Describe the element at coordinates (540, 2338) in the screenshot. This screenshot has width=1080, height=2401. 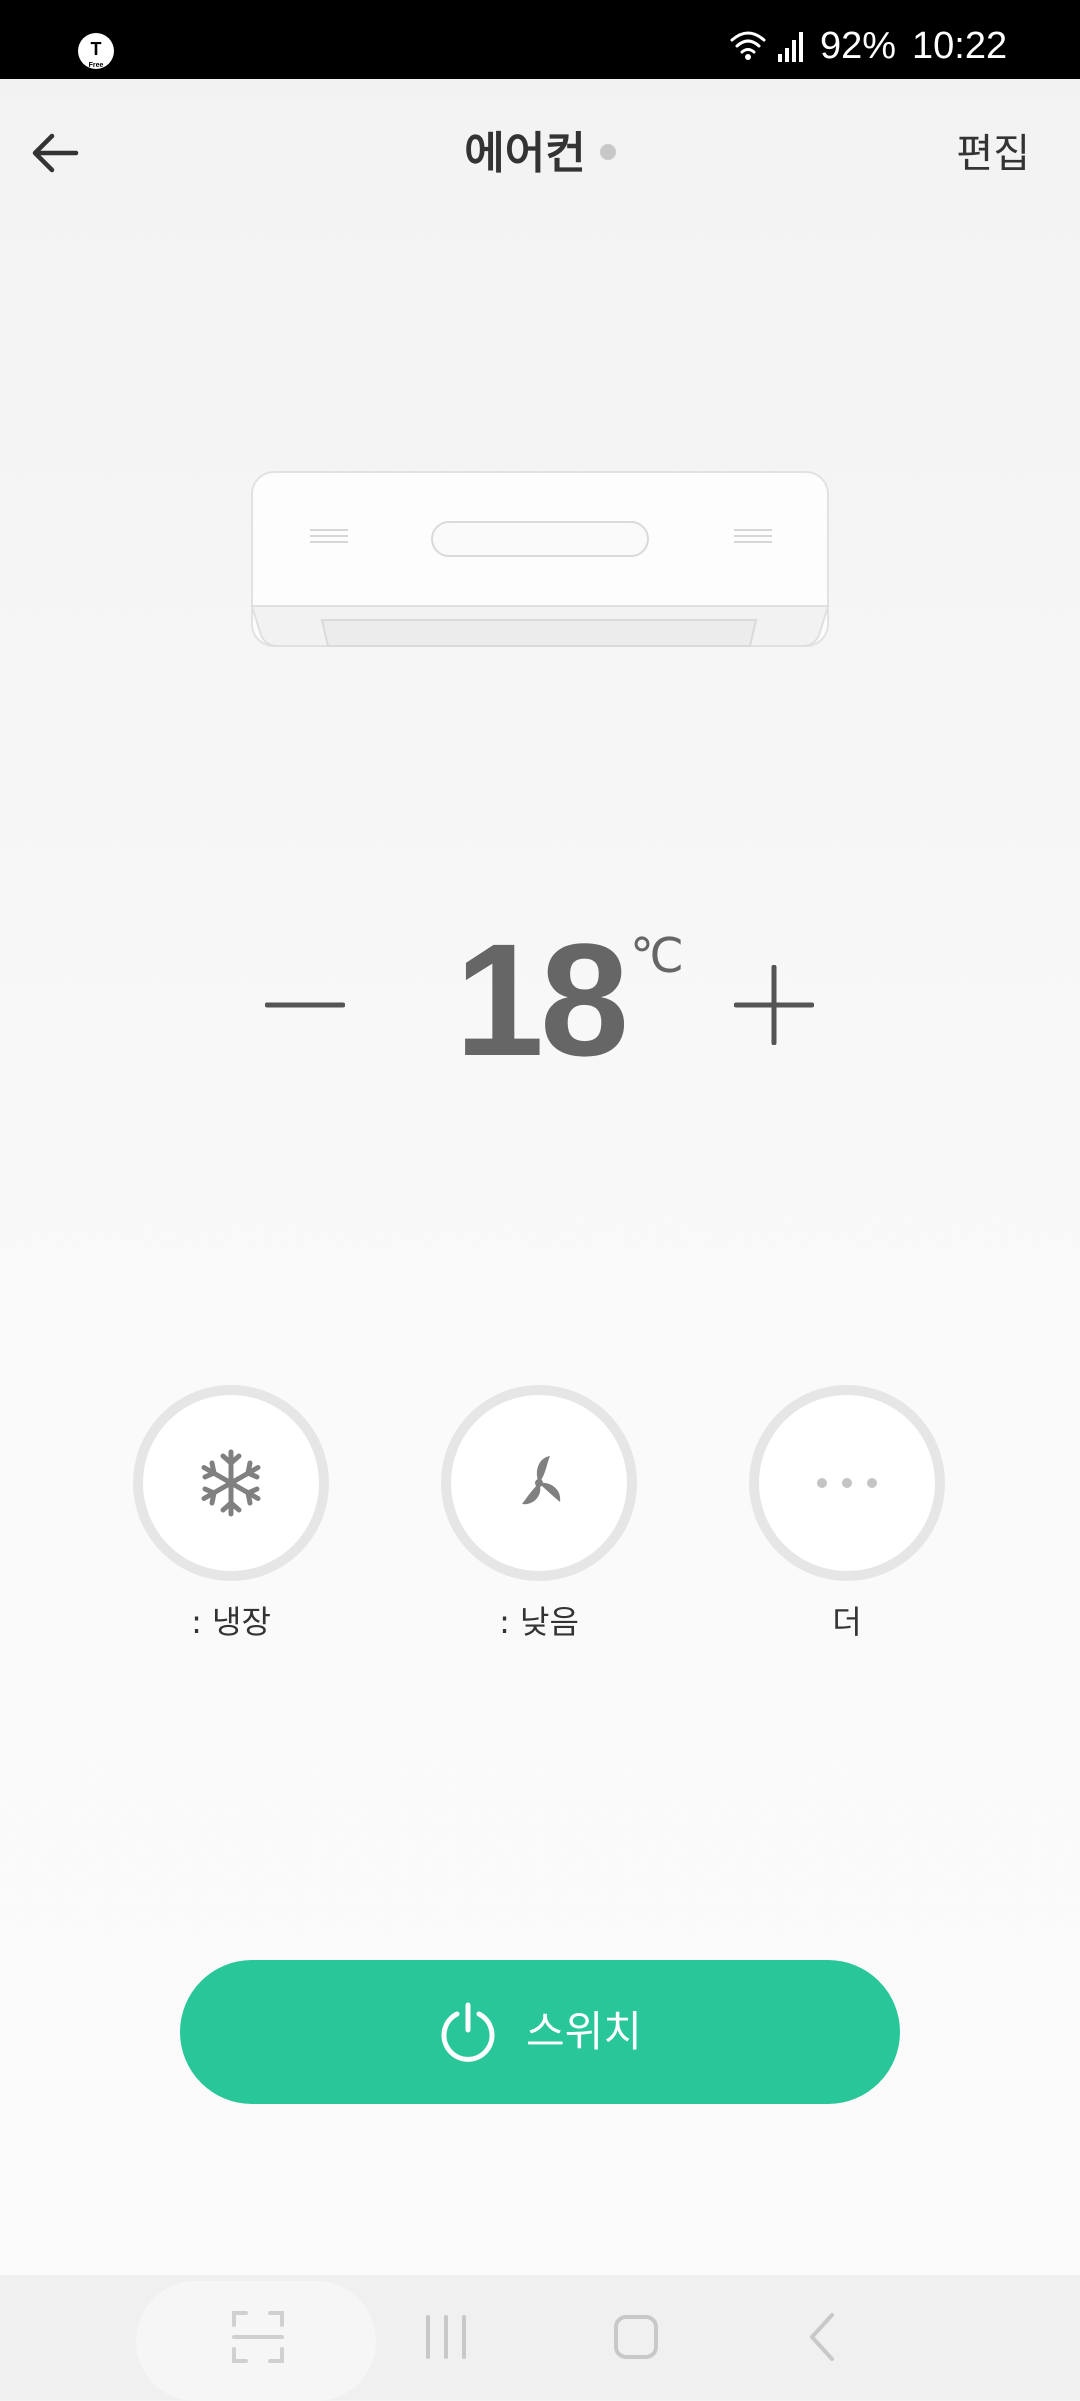
I see `system-nav-bar` at that location.